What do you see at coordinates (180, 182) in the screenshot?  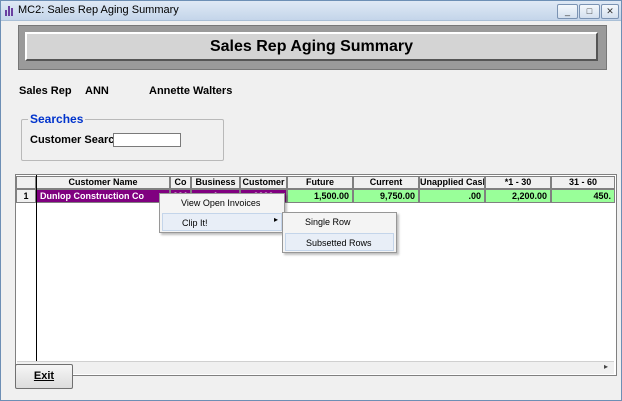 I see `col-header-co: Co` at bounding box center [180, 182].